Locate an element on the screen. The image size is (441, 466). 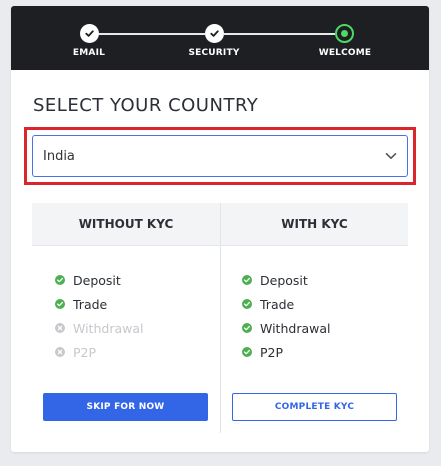
step-welcome-current-icon is located at coordinates (344, 33).